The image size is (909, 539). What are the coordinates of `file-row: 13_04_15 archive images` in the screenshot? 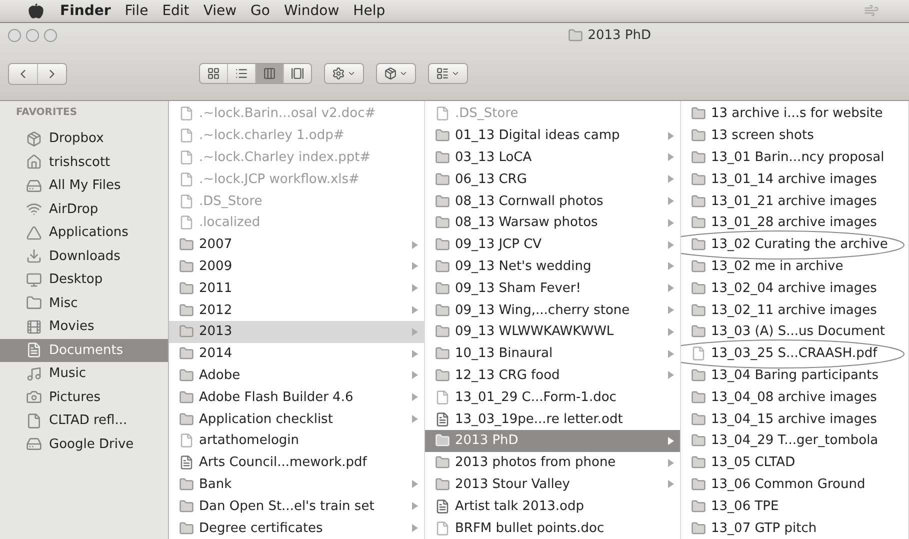 It's located at (794, 419).